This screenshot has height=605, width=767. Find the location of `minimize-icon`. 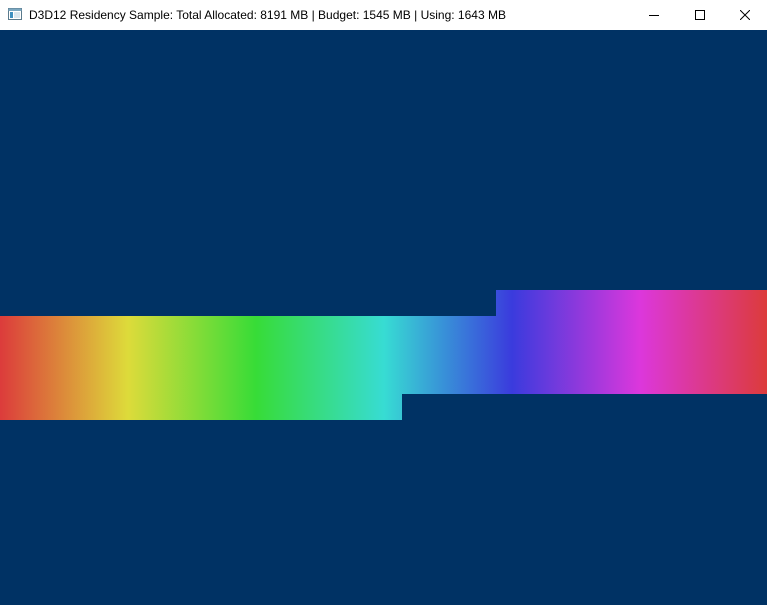

minimize-icon is located at coordinates (654, 15).